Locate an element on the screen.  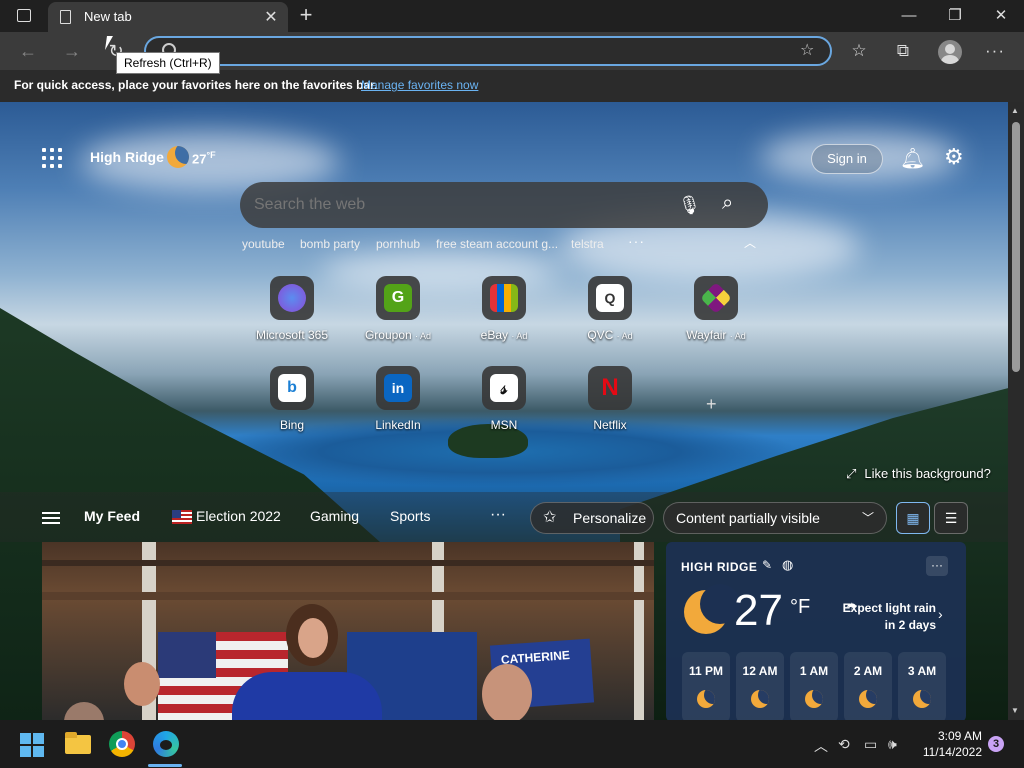
sign-in-button: Sign in is located at coordinates (847, 159).